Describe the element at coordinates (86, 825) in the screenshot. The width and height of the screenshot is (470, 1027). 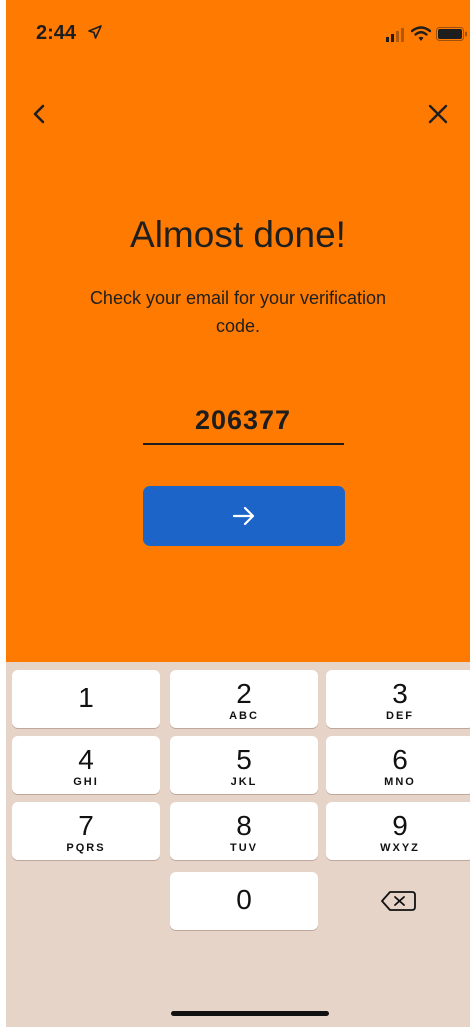
I see `key-digit: 7` at that location.